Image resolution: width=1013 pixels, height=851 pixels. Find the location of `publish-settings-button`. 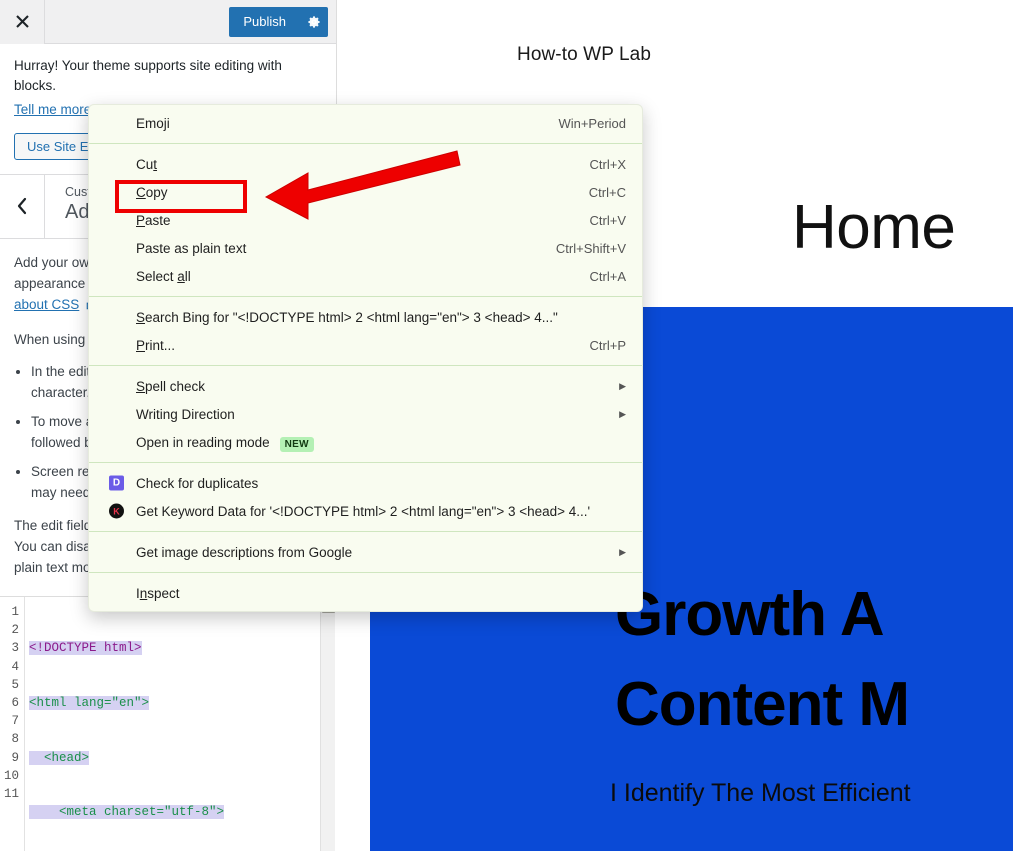

publish-settings-button is located at coordinates (313, 21).